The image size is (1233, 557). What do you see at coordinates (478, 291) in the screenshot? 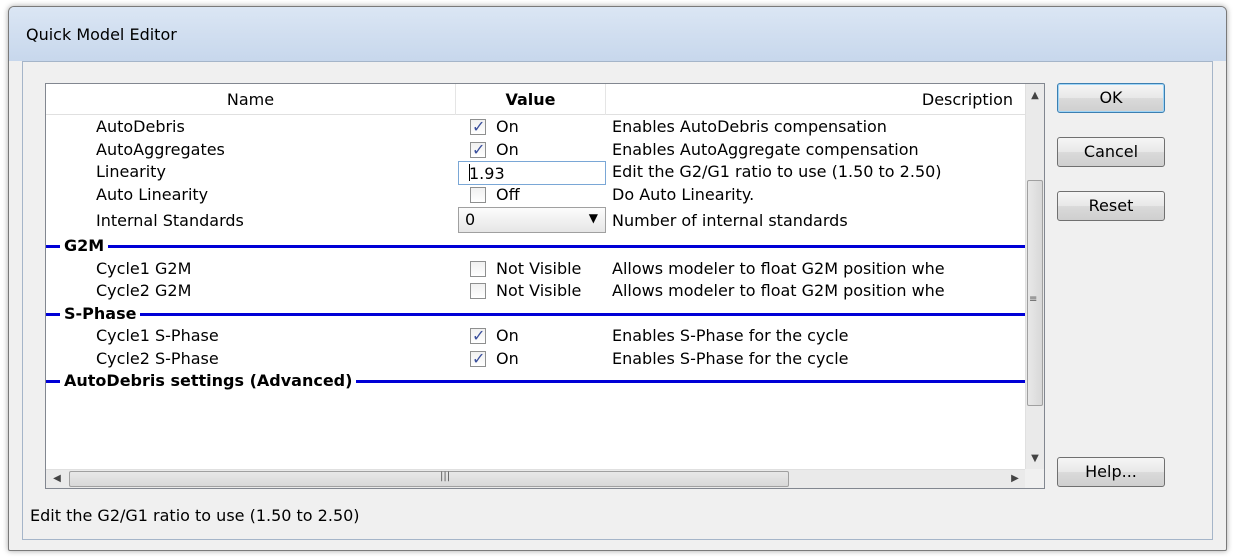
I see `cycle2-g2m-checkbox` at bounding box center [478, 291].